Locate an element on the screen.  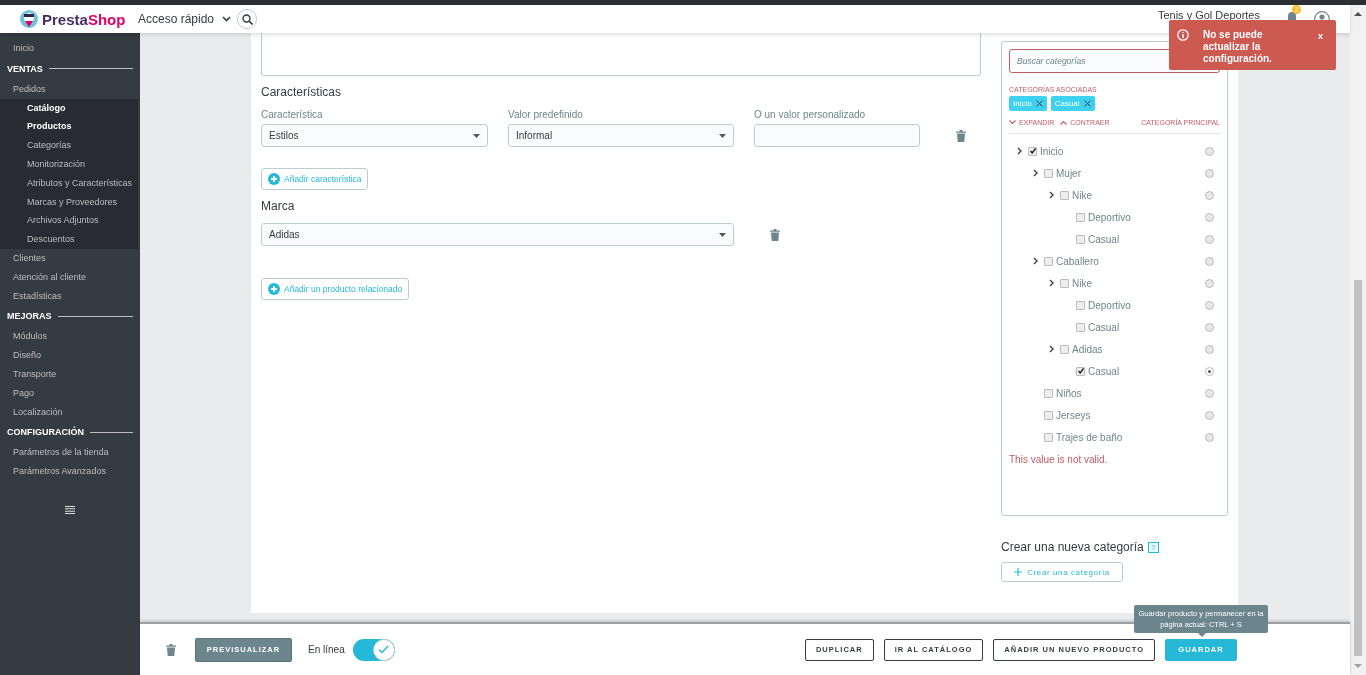
description-field is located at coordinates (621, 54).